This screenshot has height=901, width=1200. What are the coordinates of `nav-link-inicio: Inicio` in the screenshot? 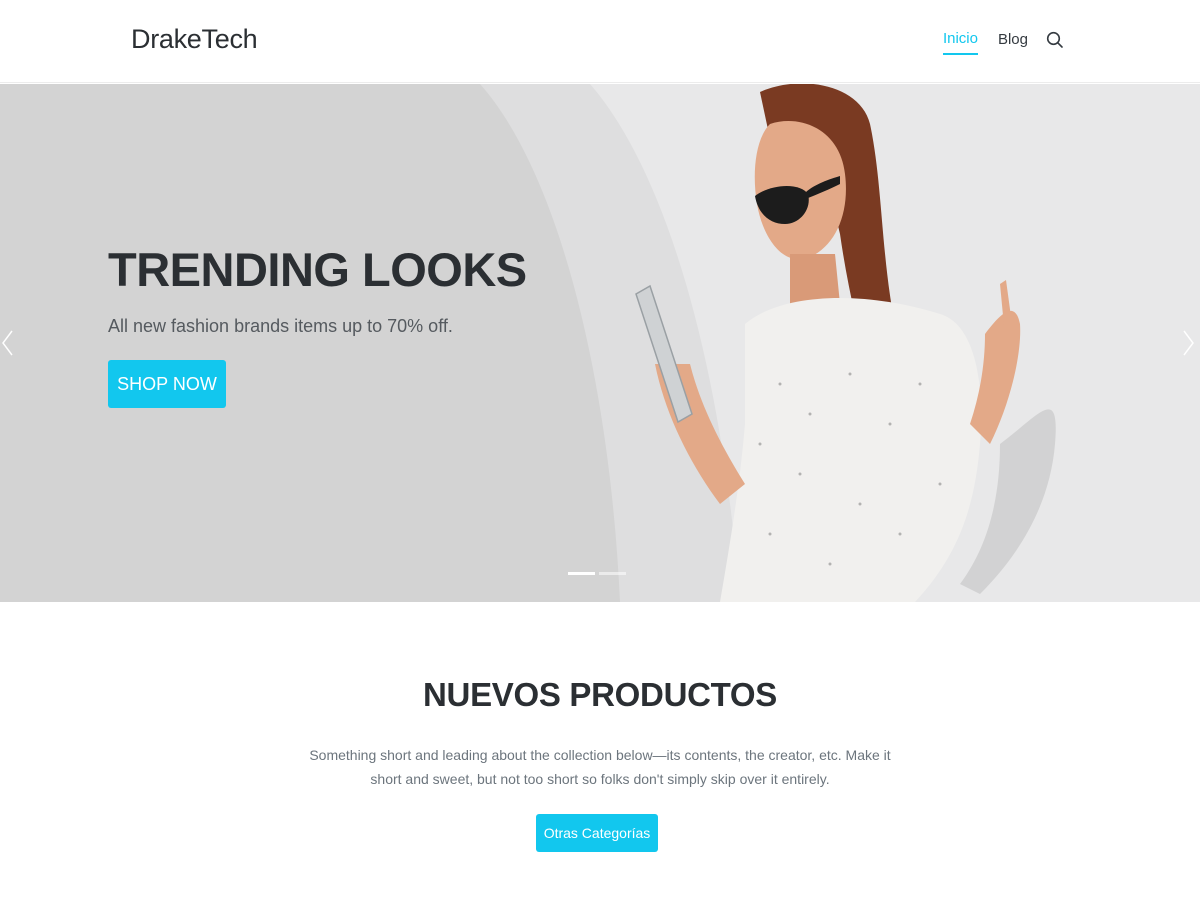 It's located at (960, 42).